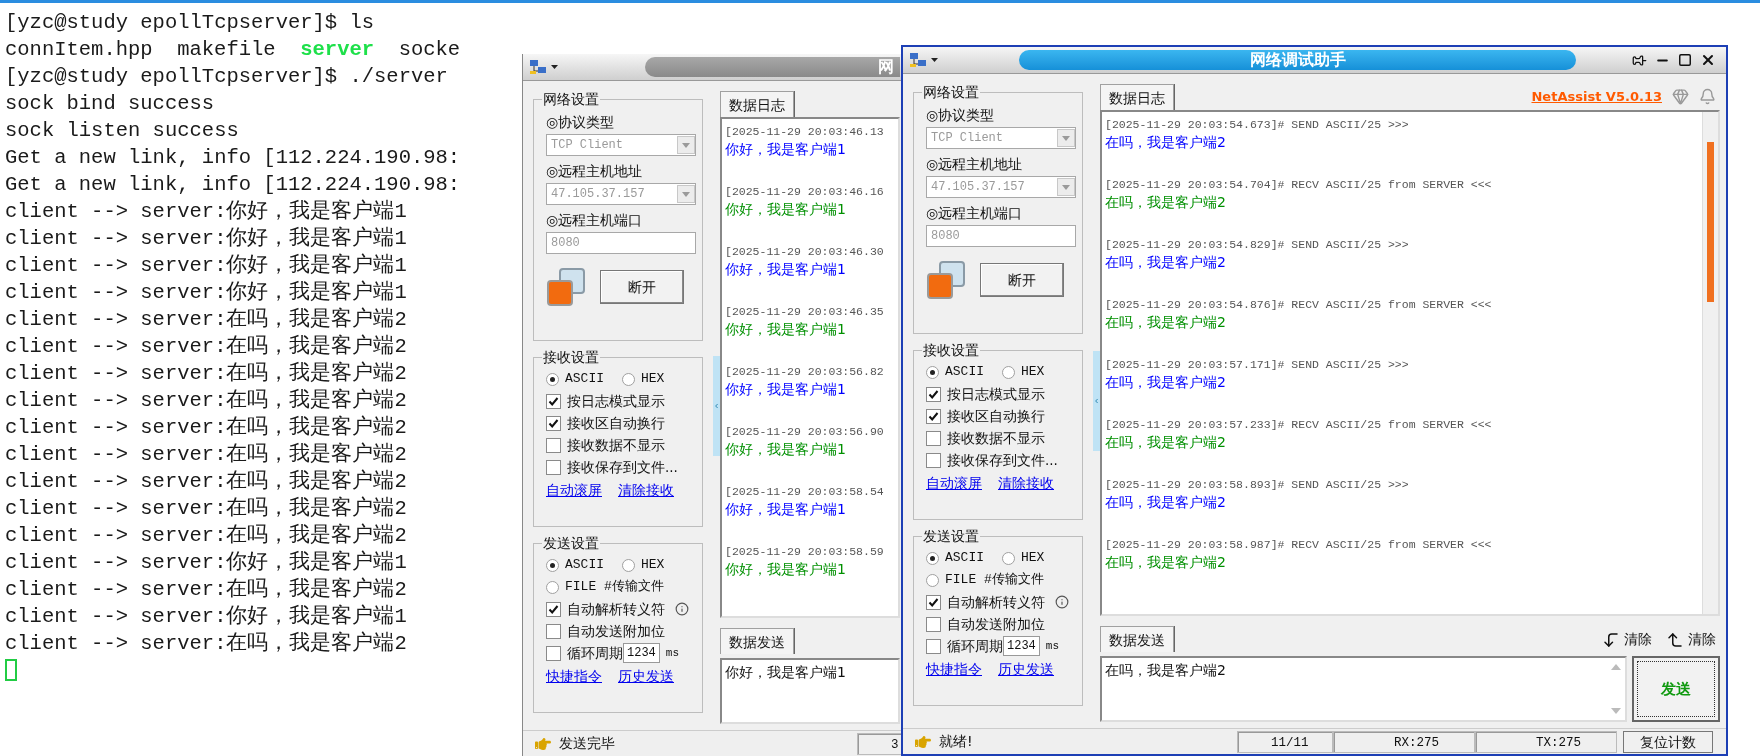 The image size is (1760, 756). What do you see at coordinates (1257, 365) in the screenshot?
I see `log-header: [2025-11-29 20:03:57.171]# SEND ASCII/25 >>>` at bounding box center [1257, 365].